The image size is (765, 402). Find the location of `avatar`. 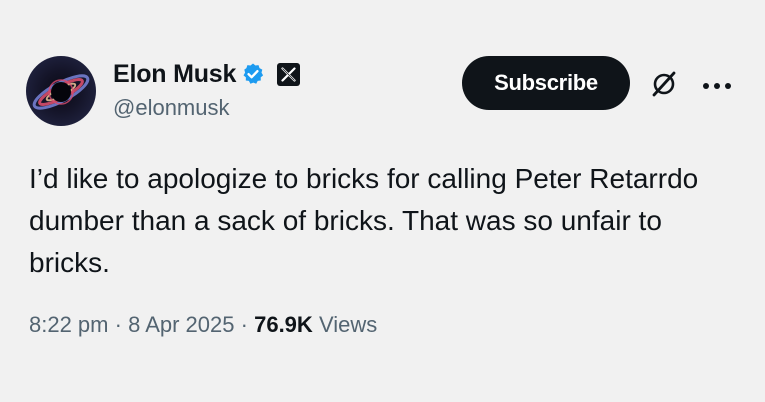

avatar is located at coordinates (61, 91).